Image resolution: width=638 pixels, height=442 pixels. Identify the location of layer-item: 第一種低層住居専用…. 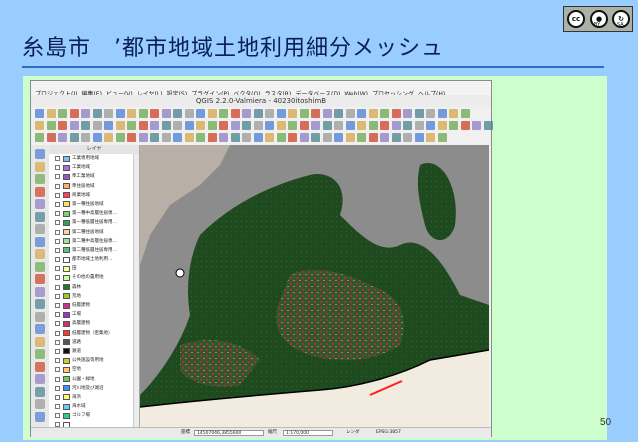
(94, 222).